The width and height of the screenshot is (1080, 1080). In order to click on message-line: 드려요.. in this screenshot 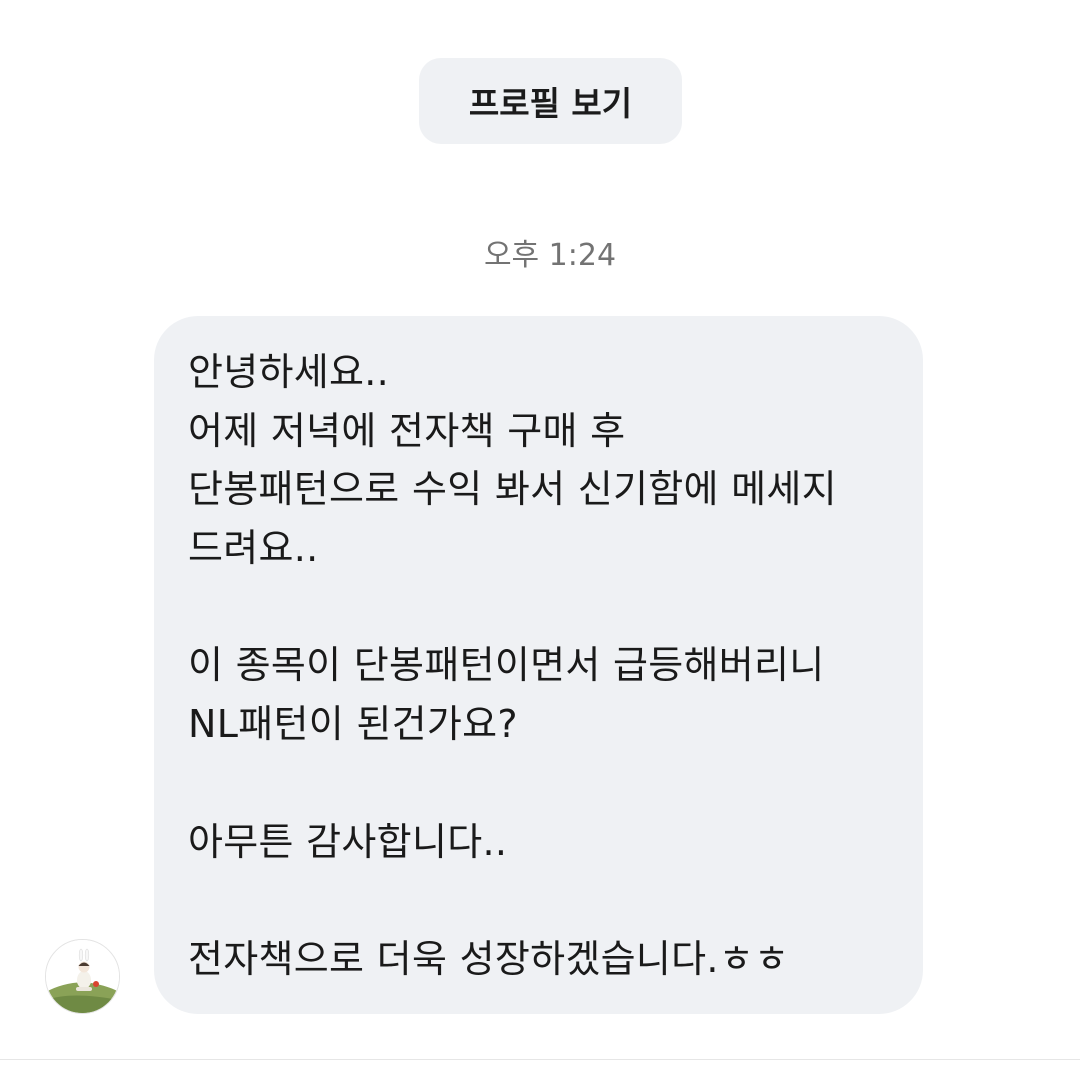, I will do `click(253, 548)`.